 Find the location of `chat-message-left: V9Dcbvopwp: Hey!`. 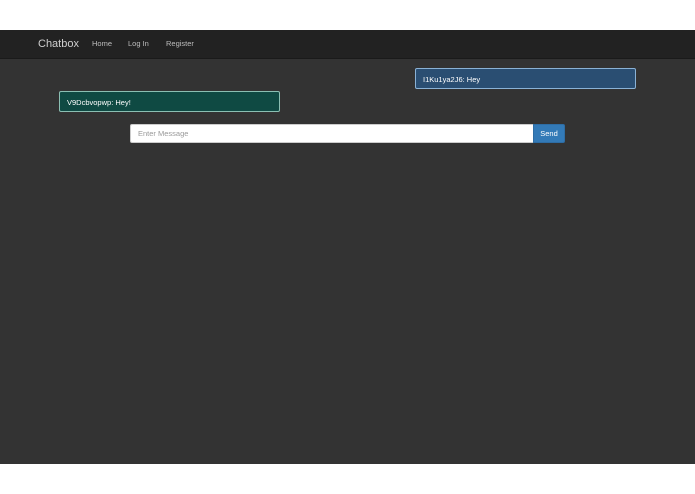

chat-message-left: V9Dcbvopwp: Hey! is located at coordinates (169, 101).